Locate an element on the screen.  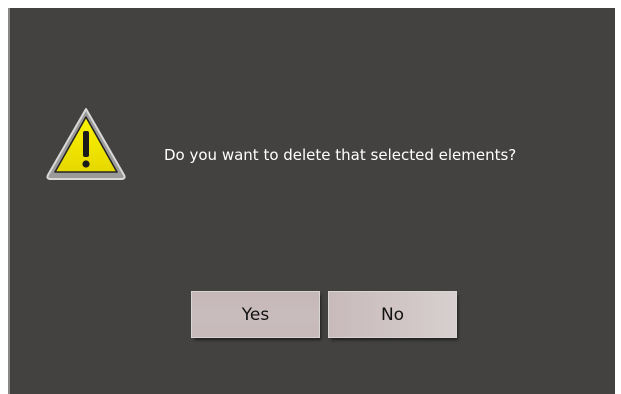
warning-icon is located at coordinates (86, 144).